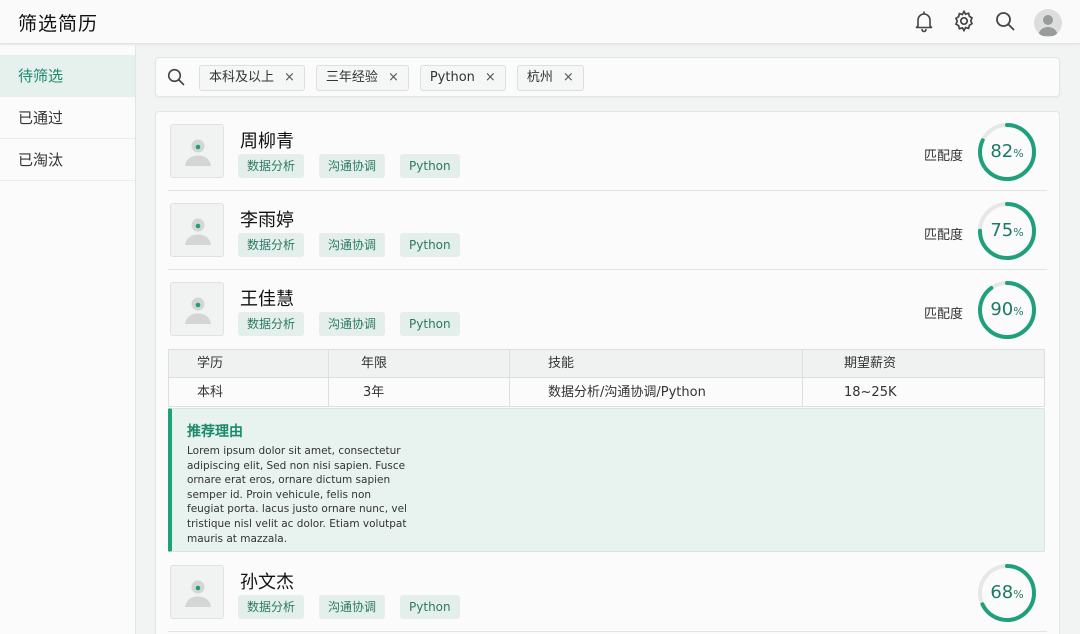 The height and width of the screenshot is (634, 1080). I want to click on match-score: 90%, so click(1007, 309).